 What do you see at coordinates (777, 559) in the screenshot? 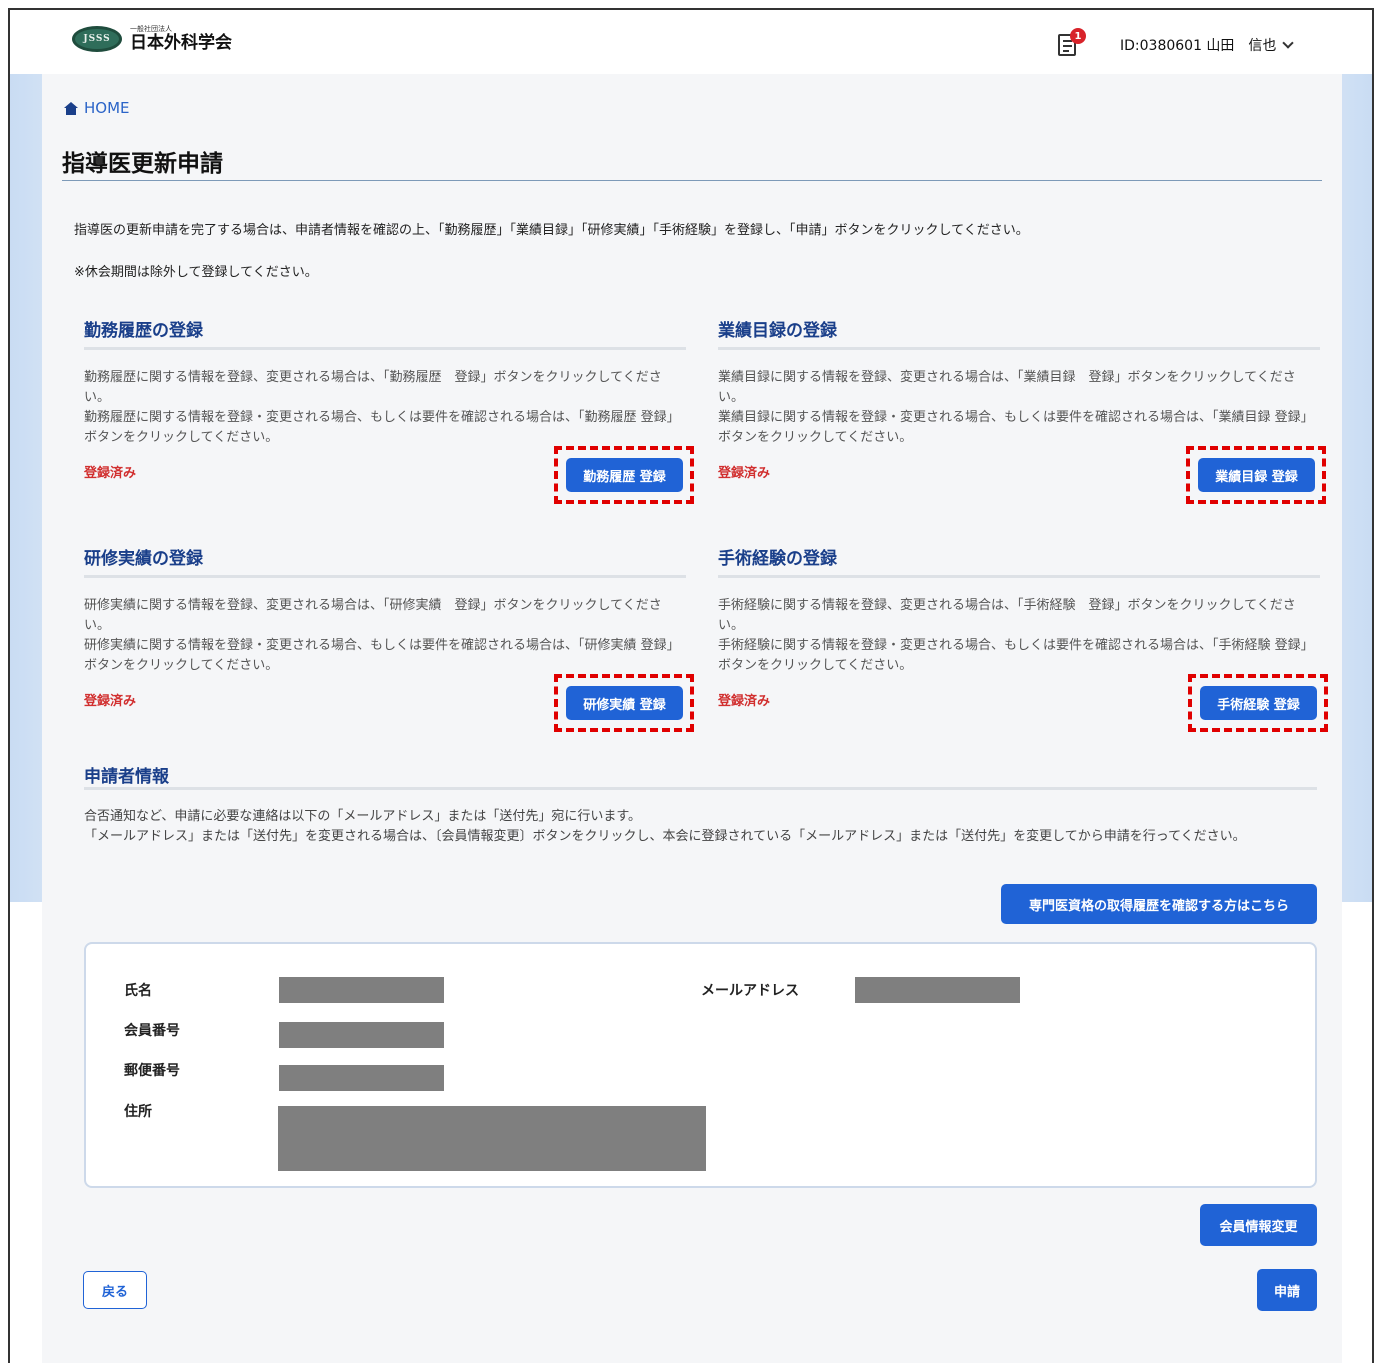
I see `section-title: 手術経験の登録` at bounding box center [777, 559].